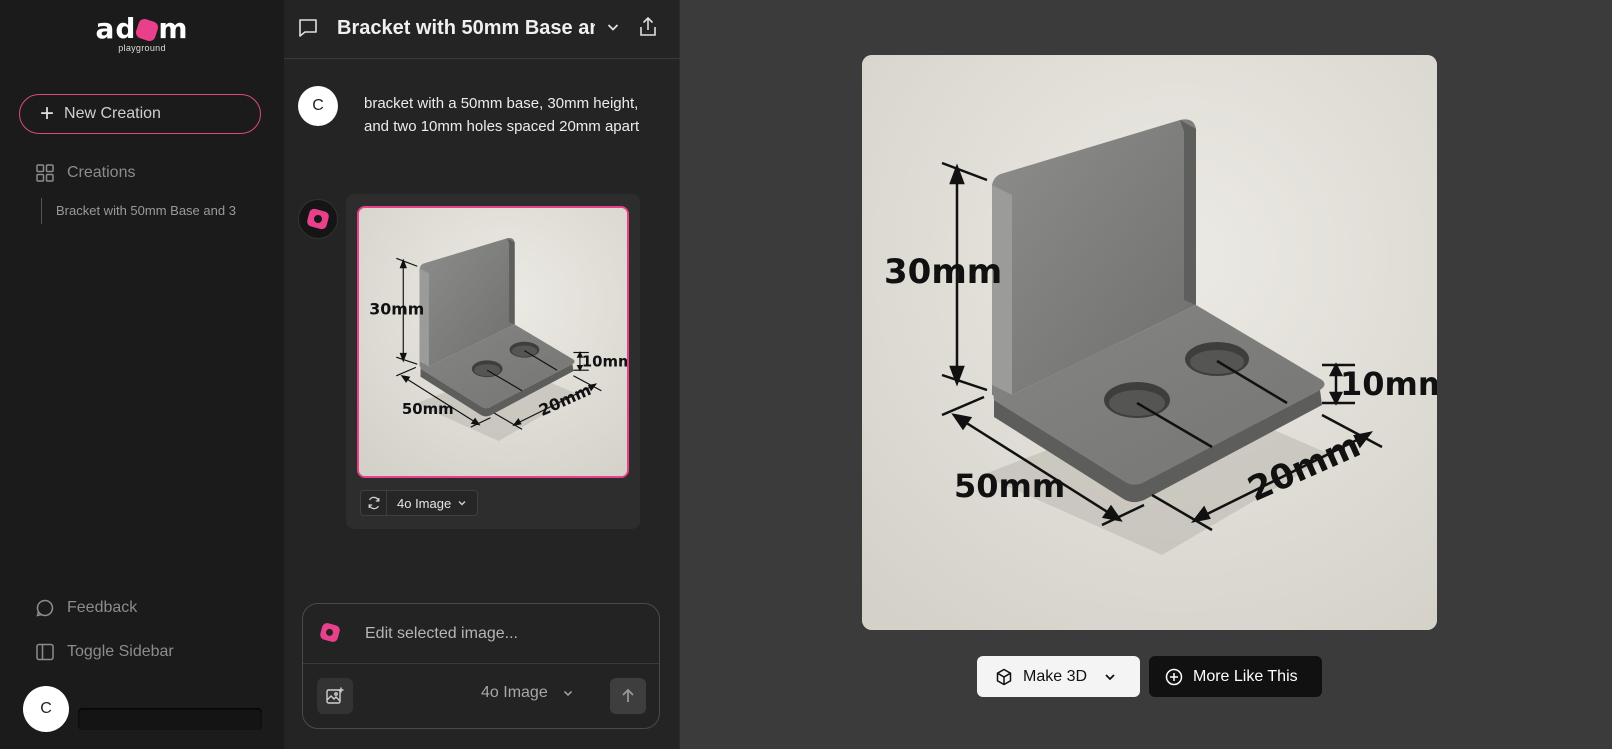  I want to click on prompt-composer: 4o Image, so click(481, 666).